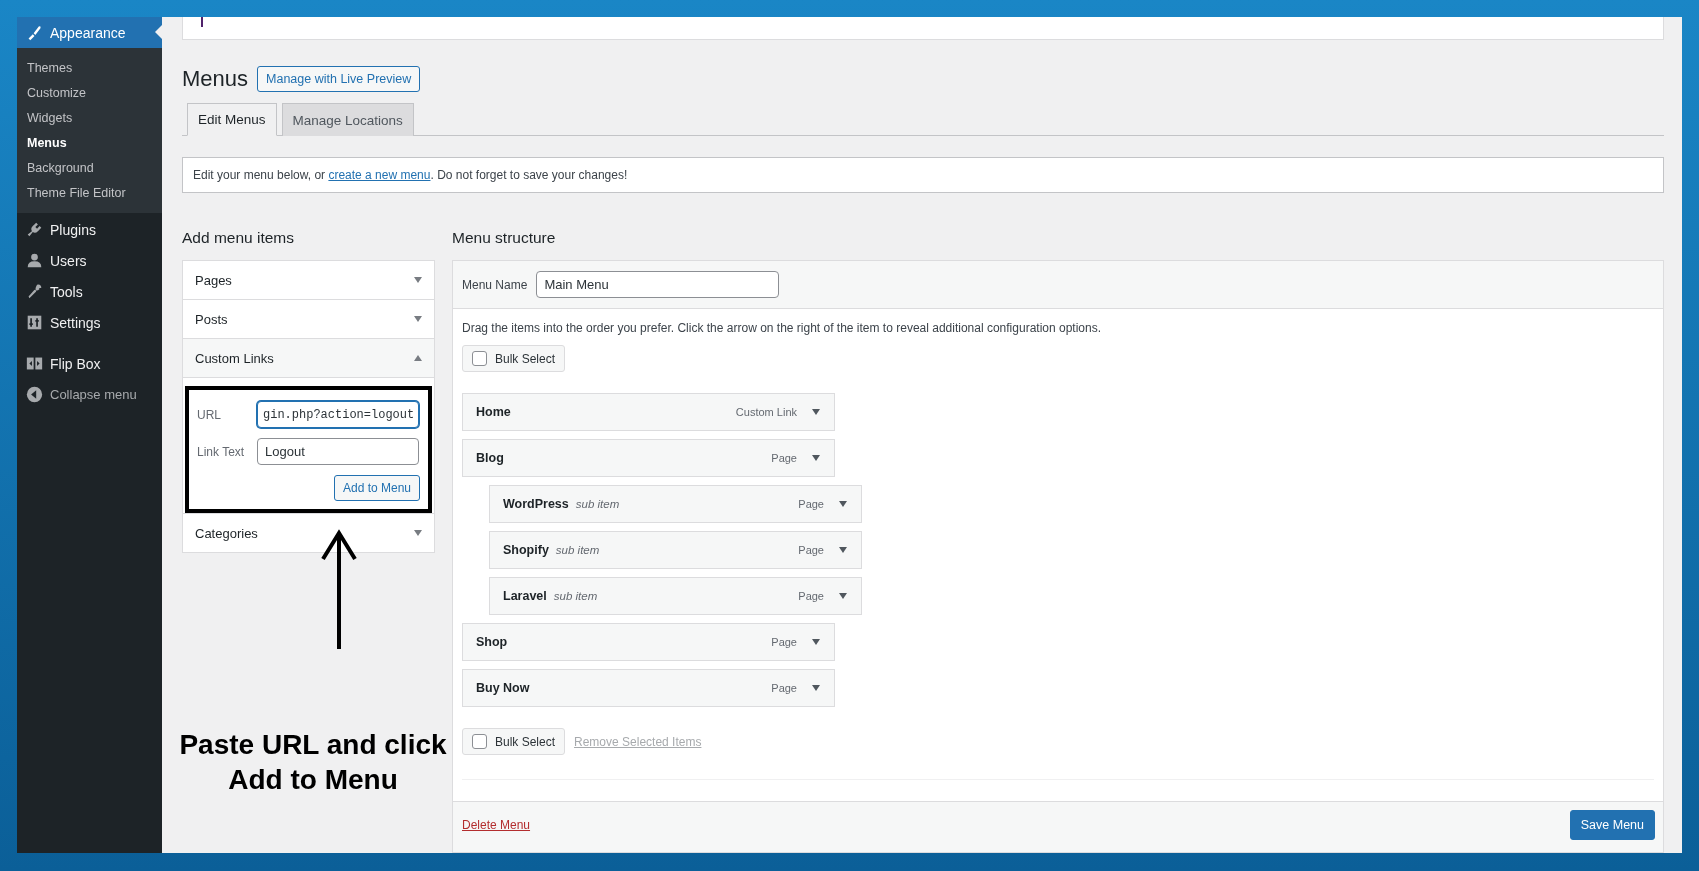  Describe the element at coordinates (209, 414) in the screenshot. I see `field-label: URL` at that location.